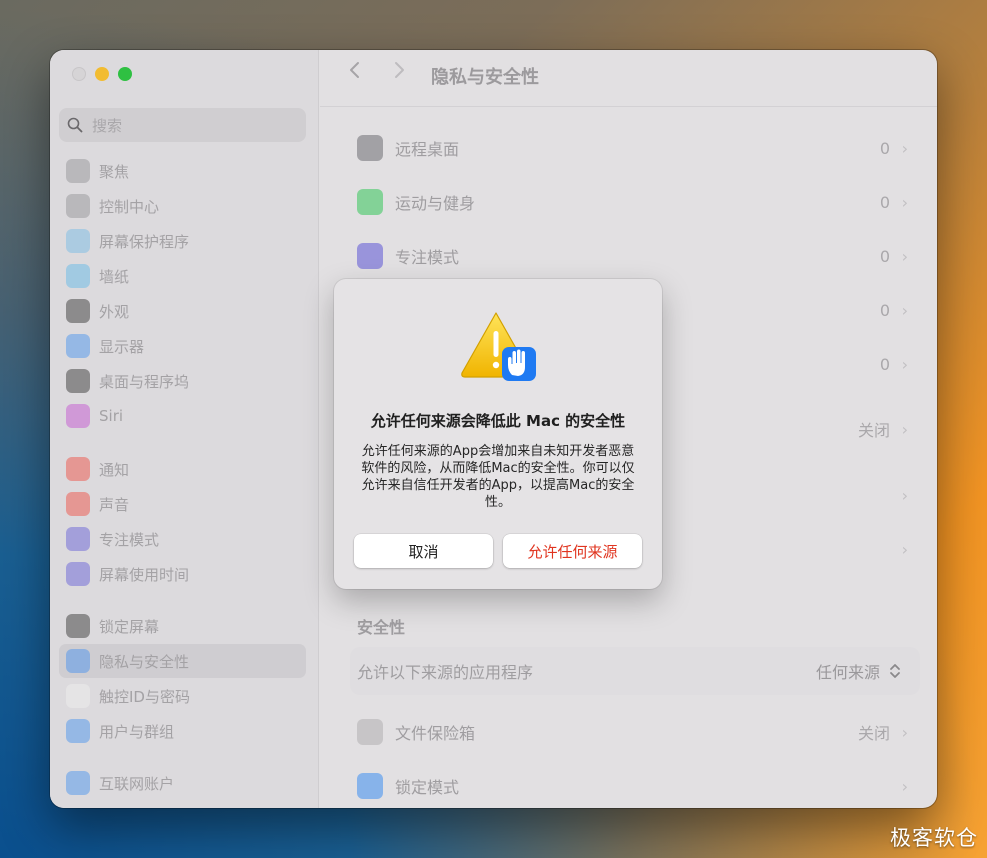  I want to click on sidebar-item: 用户与群组, so click(182, 731).